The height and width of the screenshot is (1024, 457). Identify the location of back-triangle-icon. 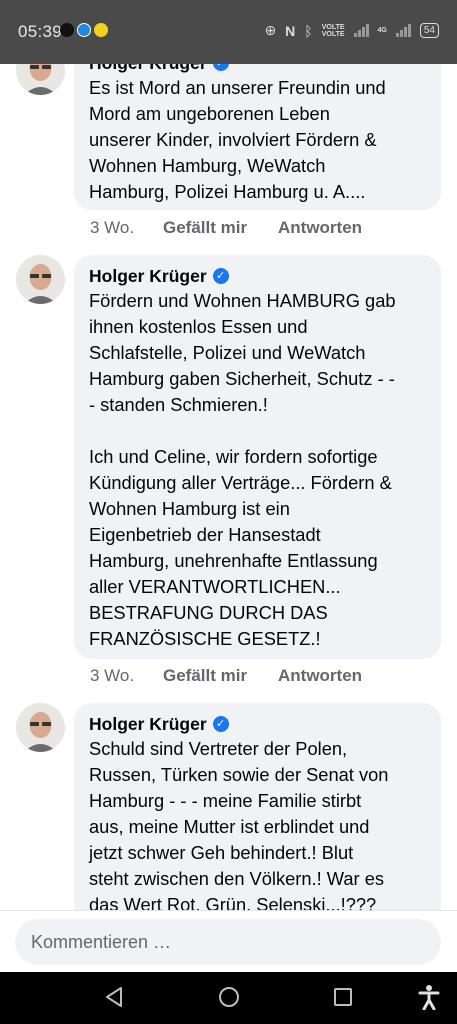
(114, 999).